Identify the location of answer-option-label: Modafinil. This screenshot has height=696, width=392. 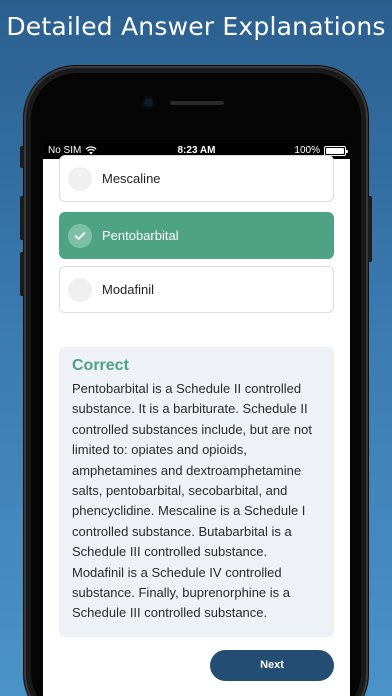
(128, 289).